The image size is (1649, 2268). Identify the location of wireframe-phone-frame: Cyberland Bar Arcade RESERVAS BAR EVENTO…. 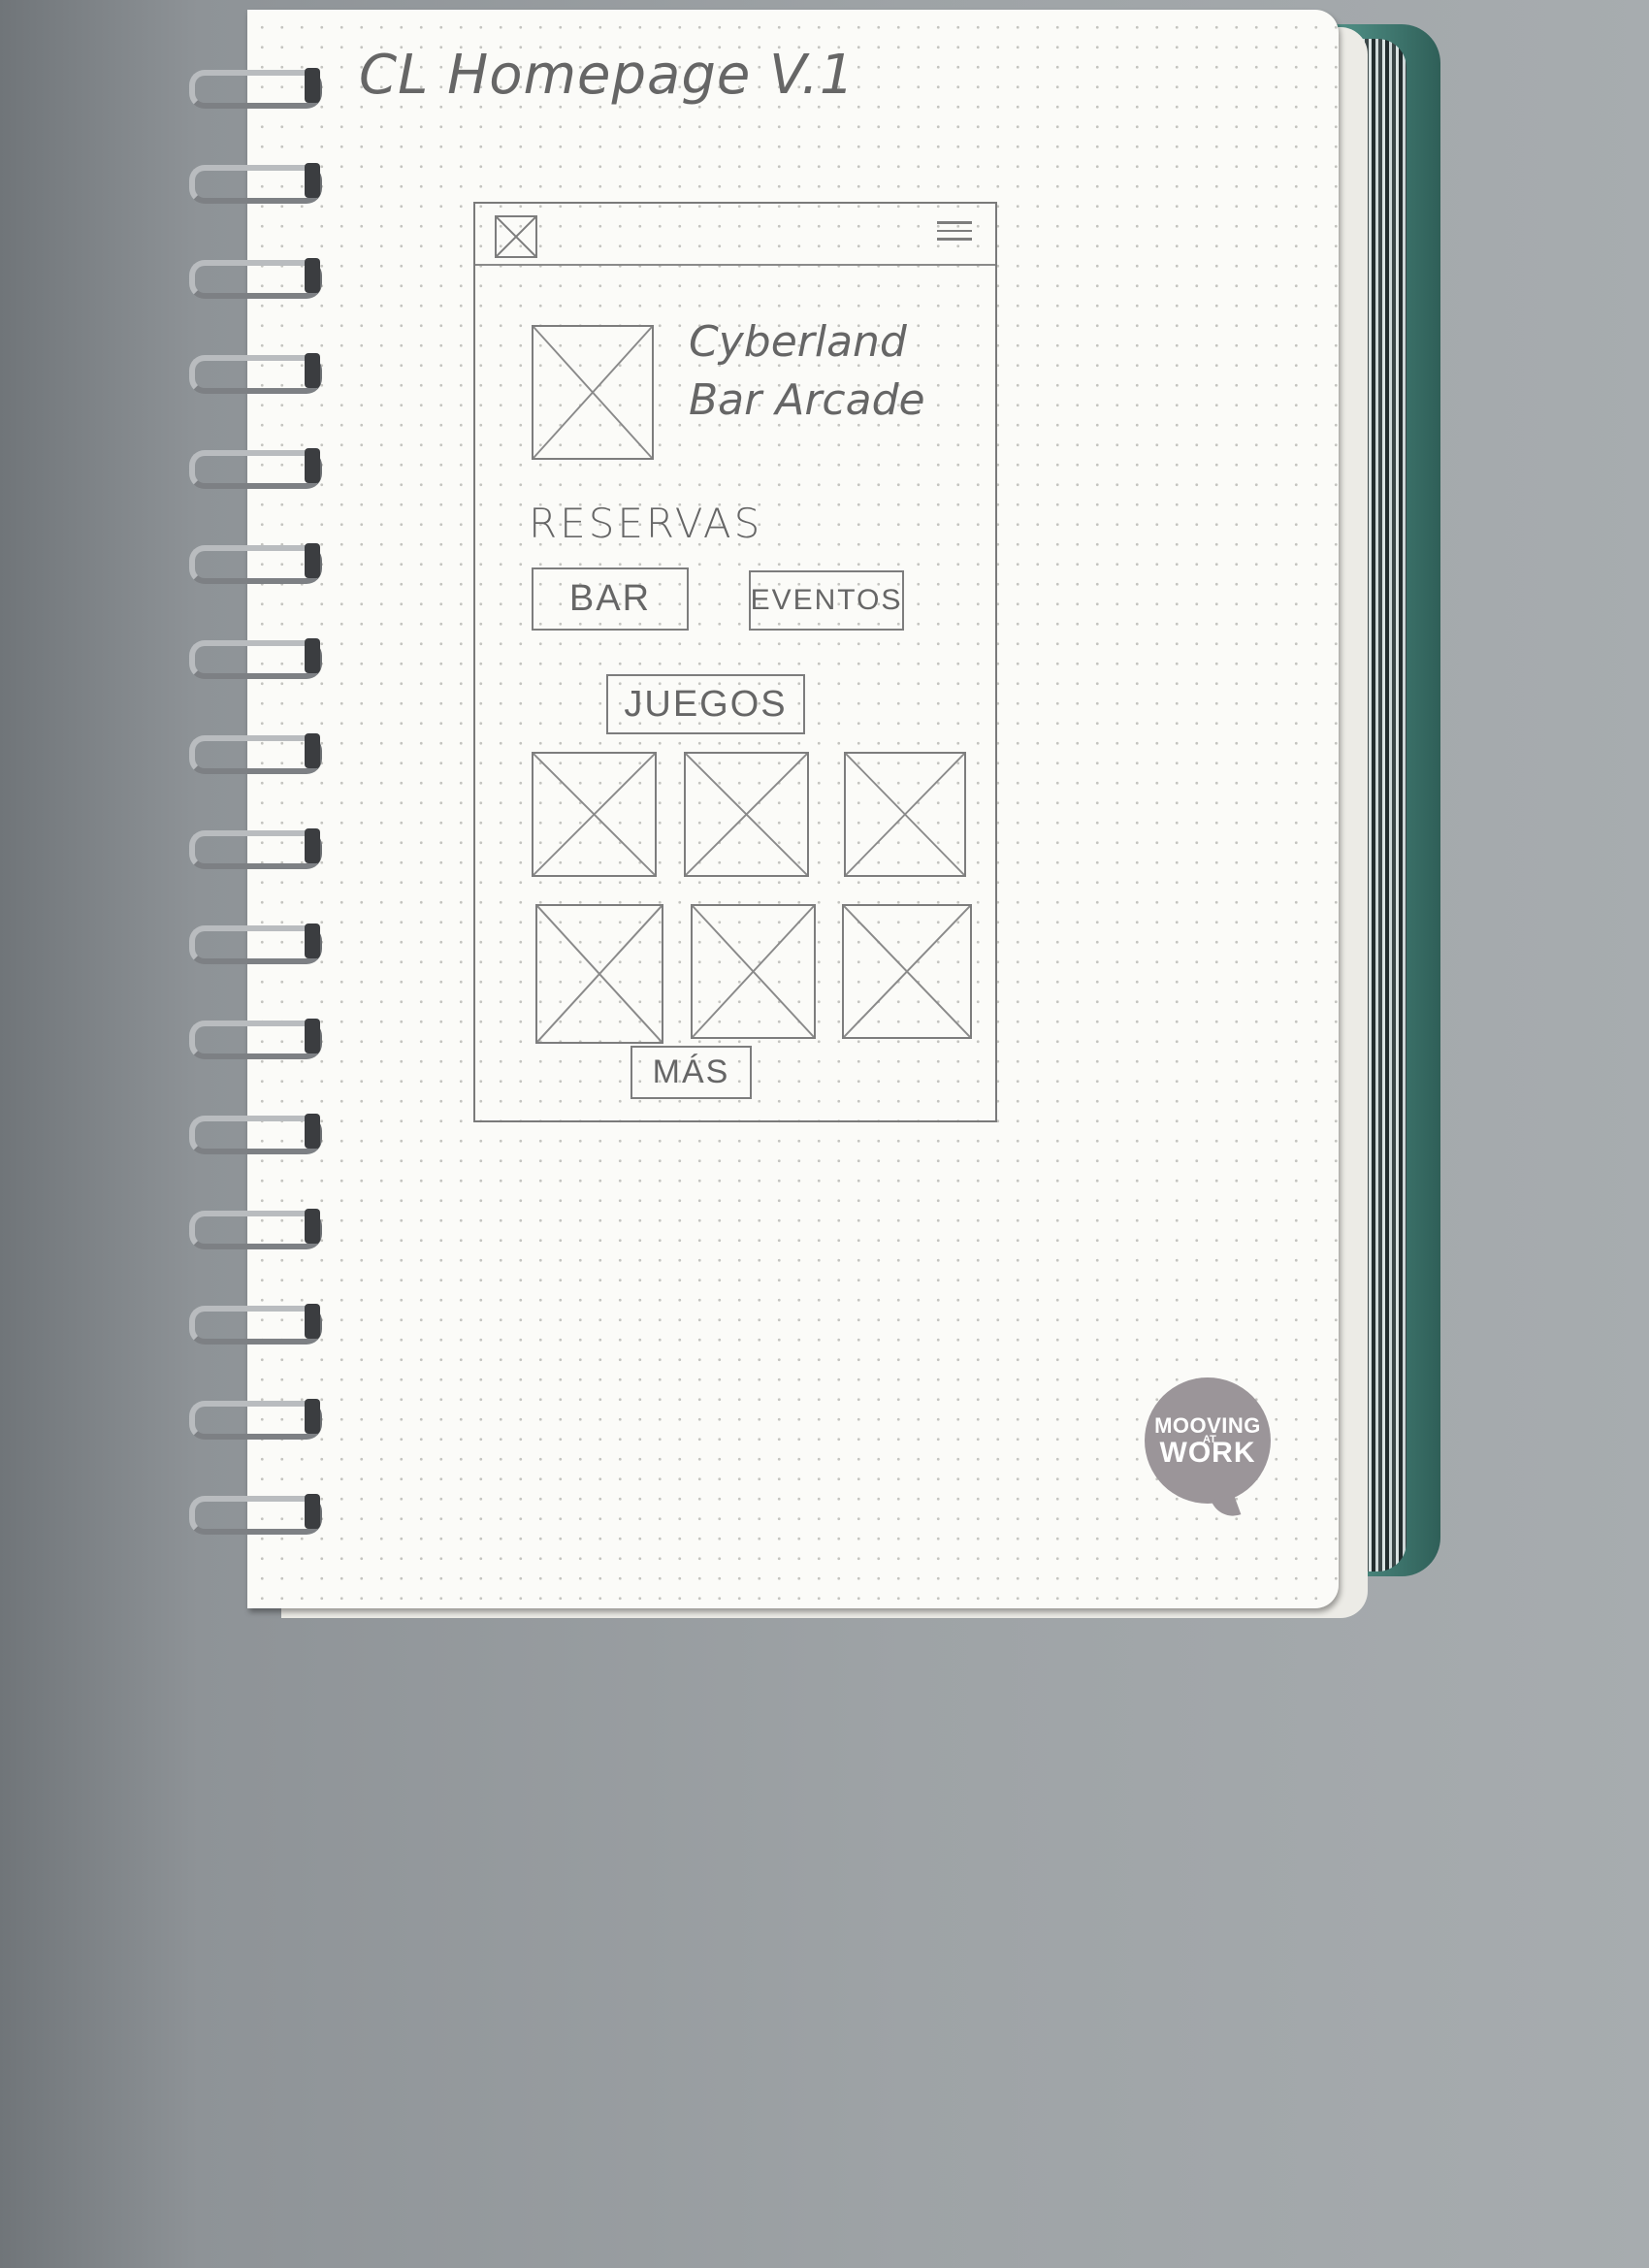
(735, 662).